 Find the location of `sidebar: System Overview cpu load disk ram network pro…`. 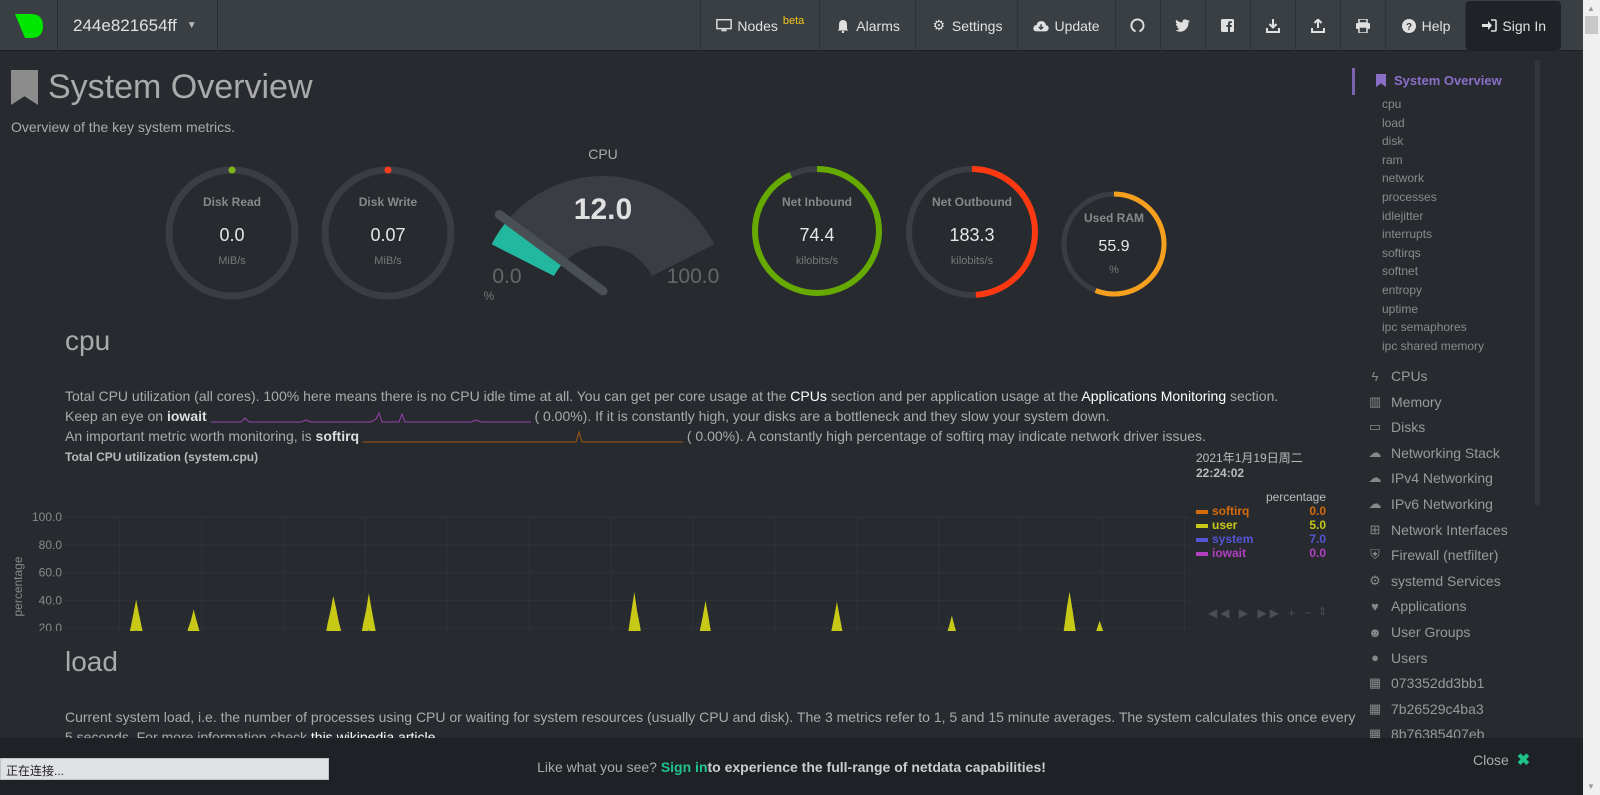

sidebar: System Overview cpu load disk ram network pro… is located at coordinates (1442, 402).